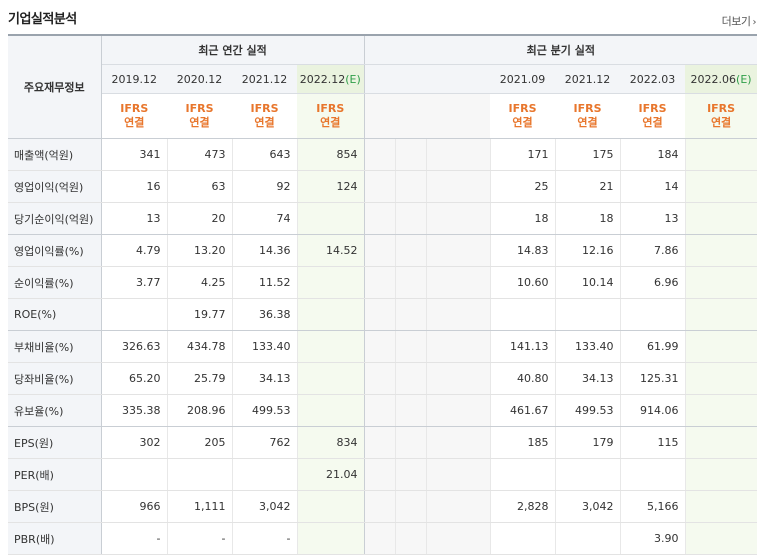 This screenshot has height=555, width=764. Describe the element at coordinates (55, 250) in the screenshot. I see `row-label: 영업이익률(%)` at that location.